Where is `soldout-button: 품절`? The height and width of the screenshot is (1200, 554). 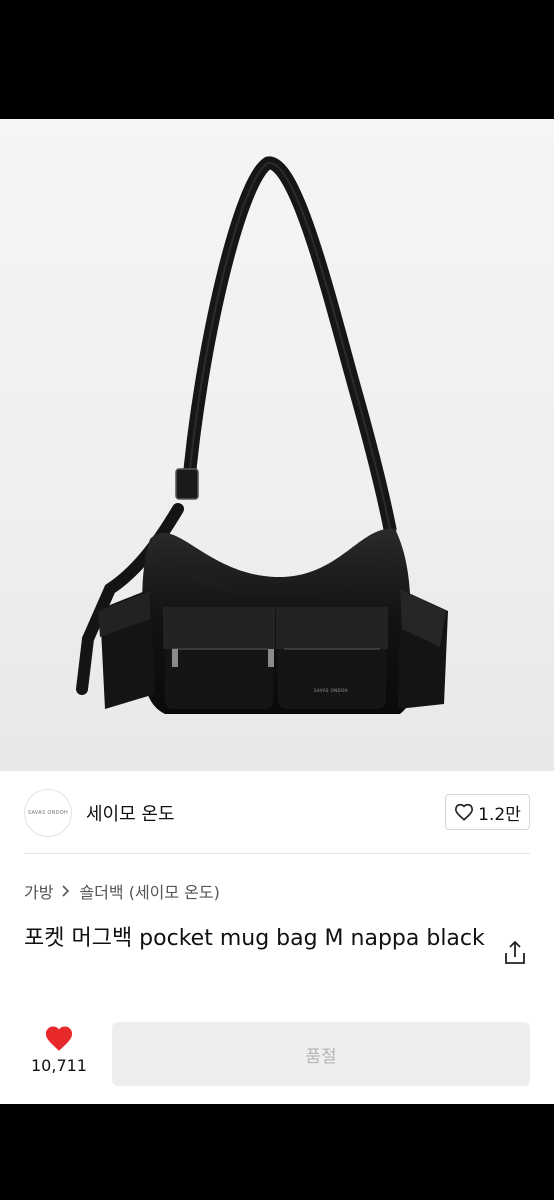
soldout-button: 품절 is located at coordinates (321, 1054).